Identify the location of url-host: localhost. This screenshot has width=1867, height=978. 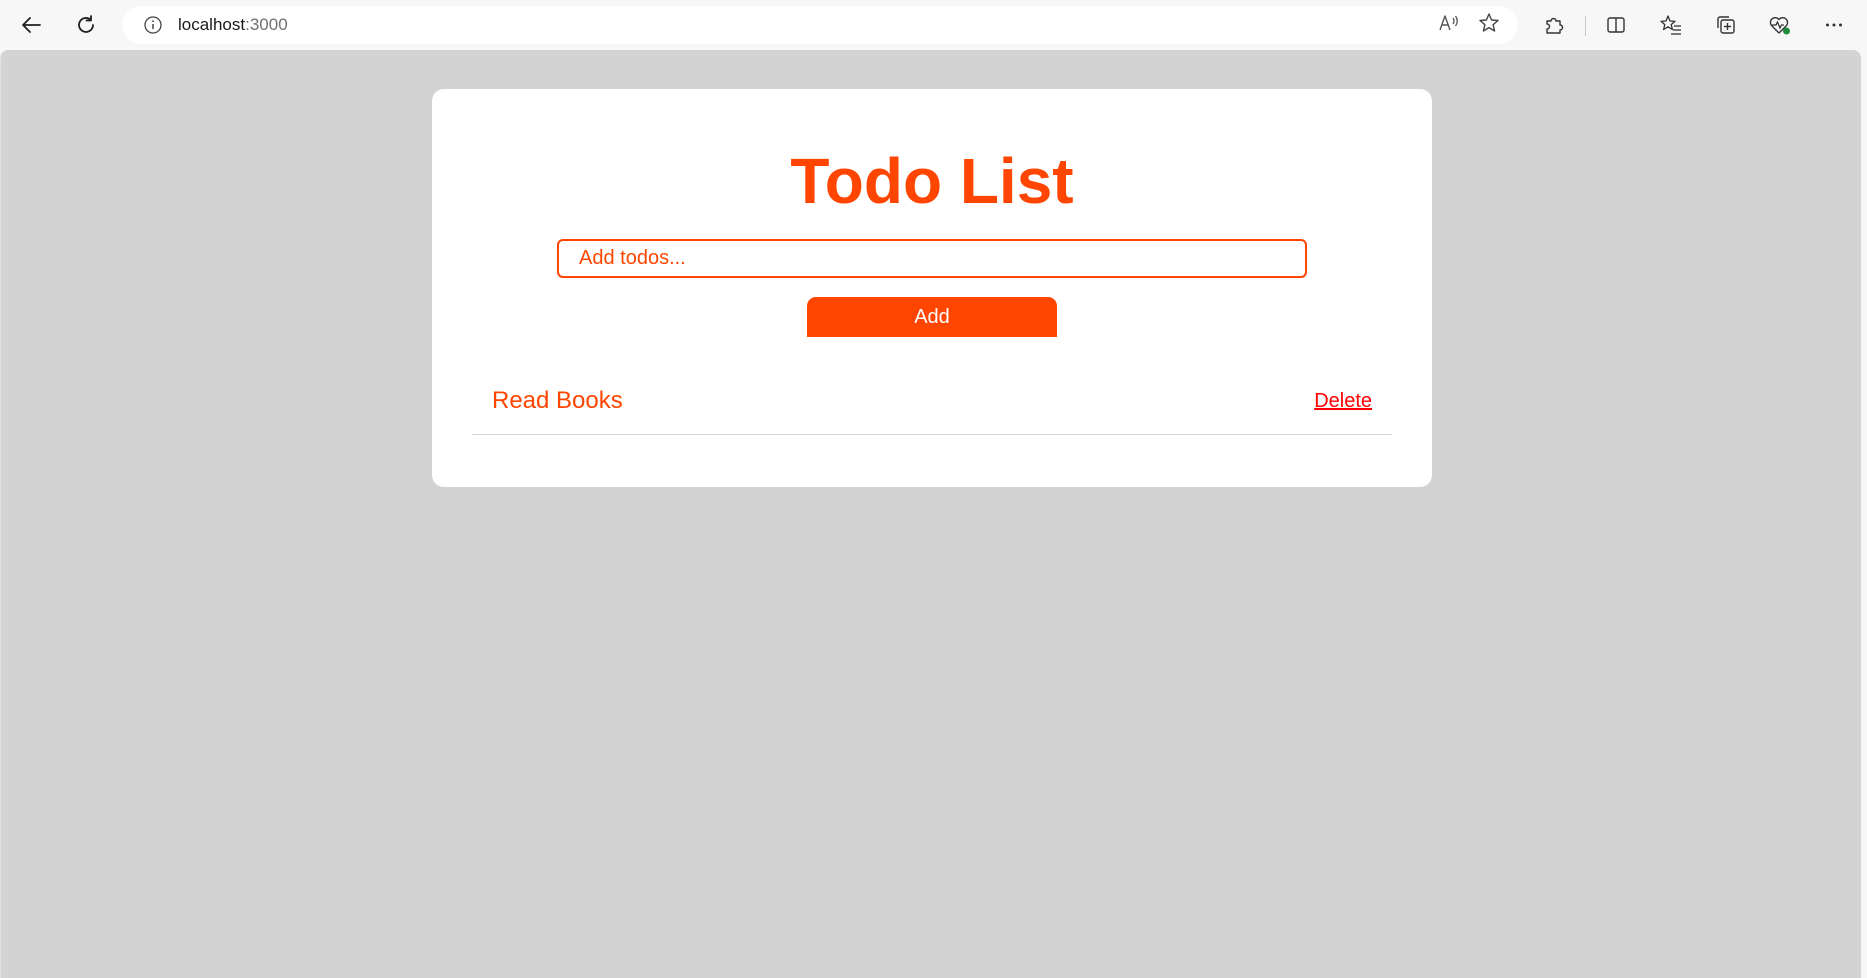
(212, 24).